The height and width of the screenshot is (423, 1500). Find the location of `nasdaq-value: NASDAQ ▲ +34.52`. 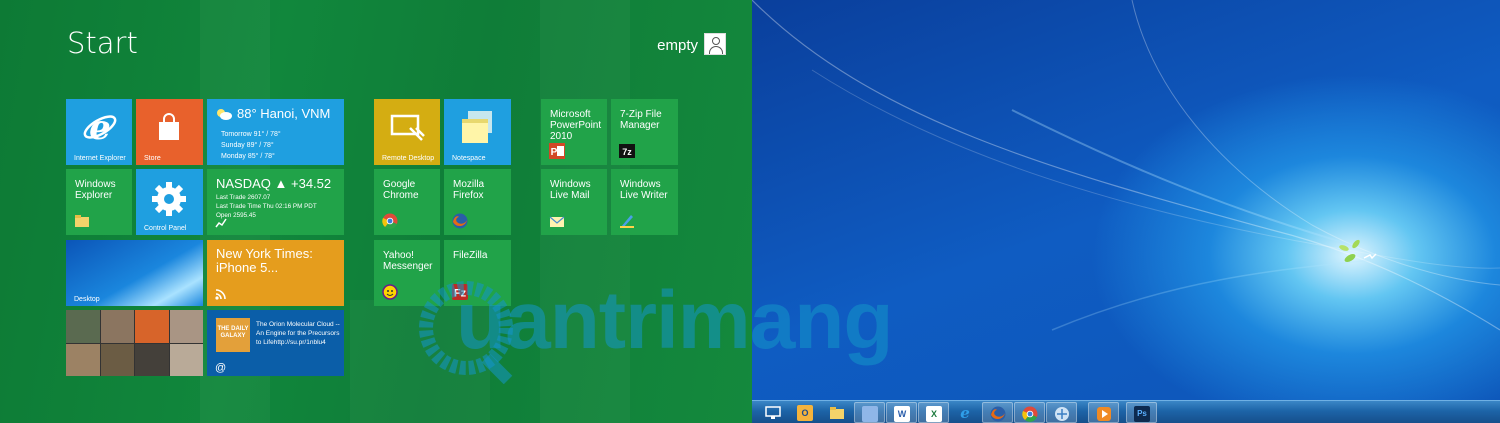

nasdaq-value: NASDAQ ▲ +34.52 is located at coordinates (274, 183).